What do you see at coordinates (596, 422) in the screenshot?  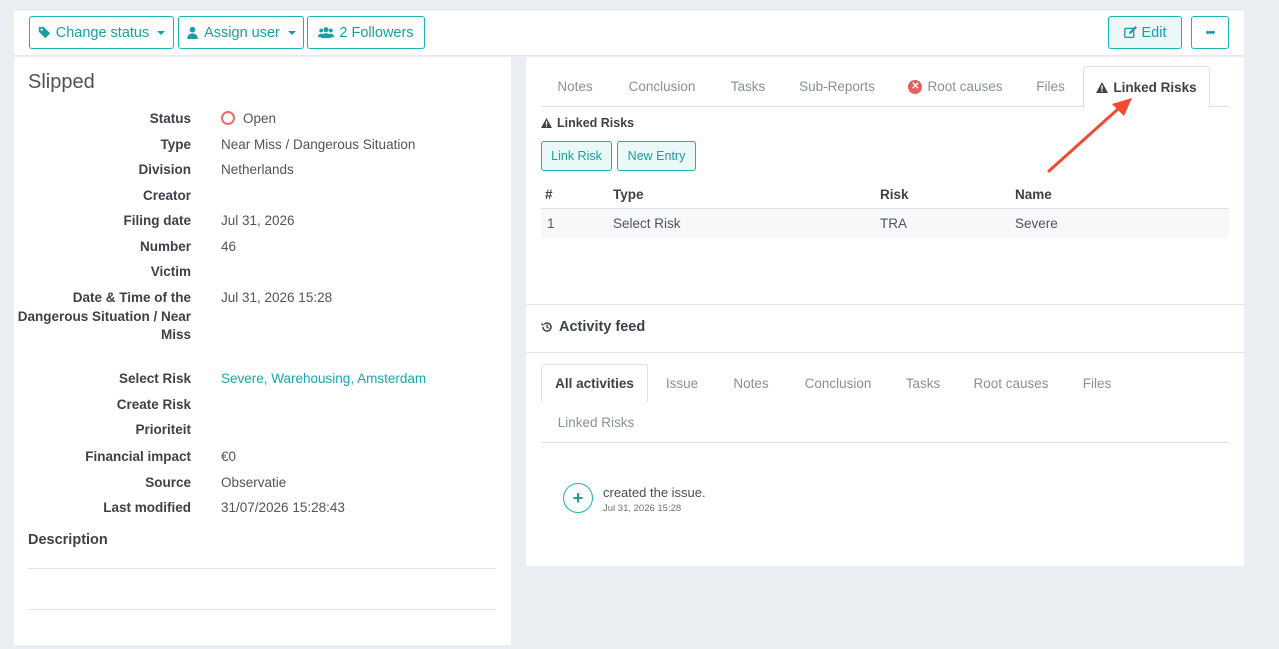 I see `tab-linked-risks: Linked Risks` at bounding box center [596, 422].